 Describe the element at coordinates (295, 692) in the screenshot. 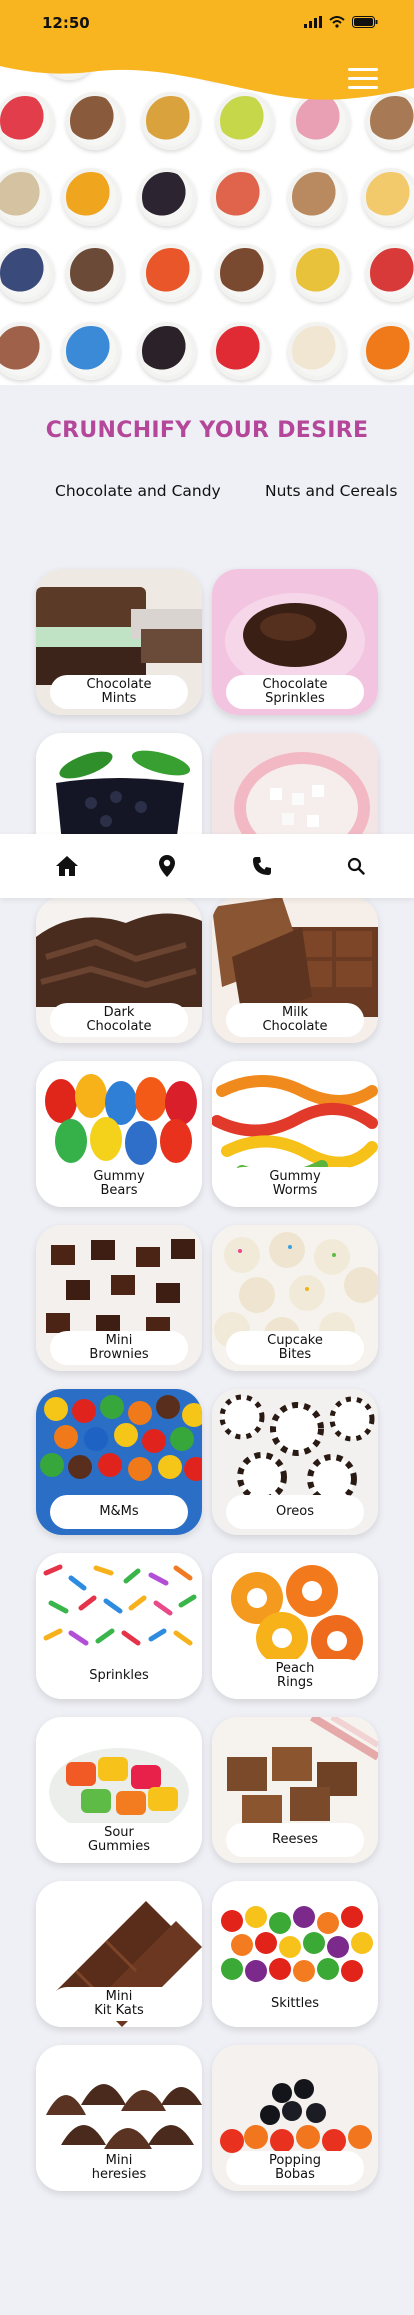

I see `product-label: Chocolate Sprinkles` at that location.